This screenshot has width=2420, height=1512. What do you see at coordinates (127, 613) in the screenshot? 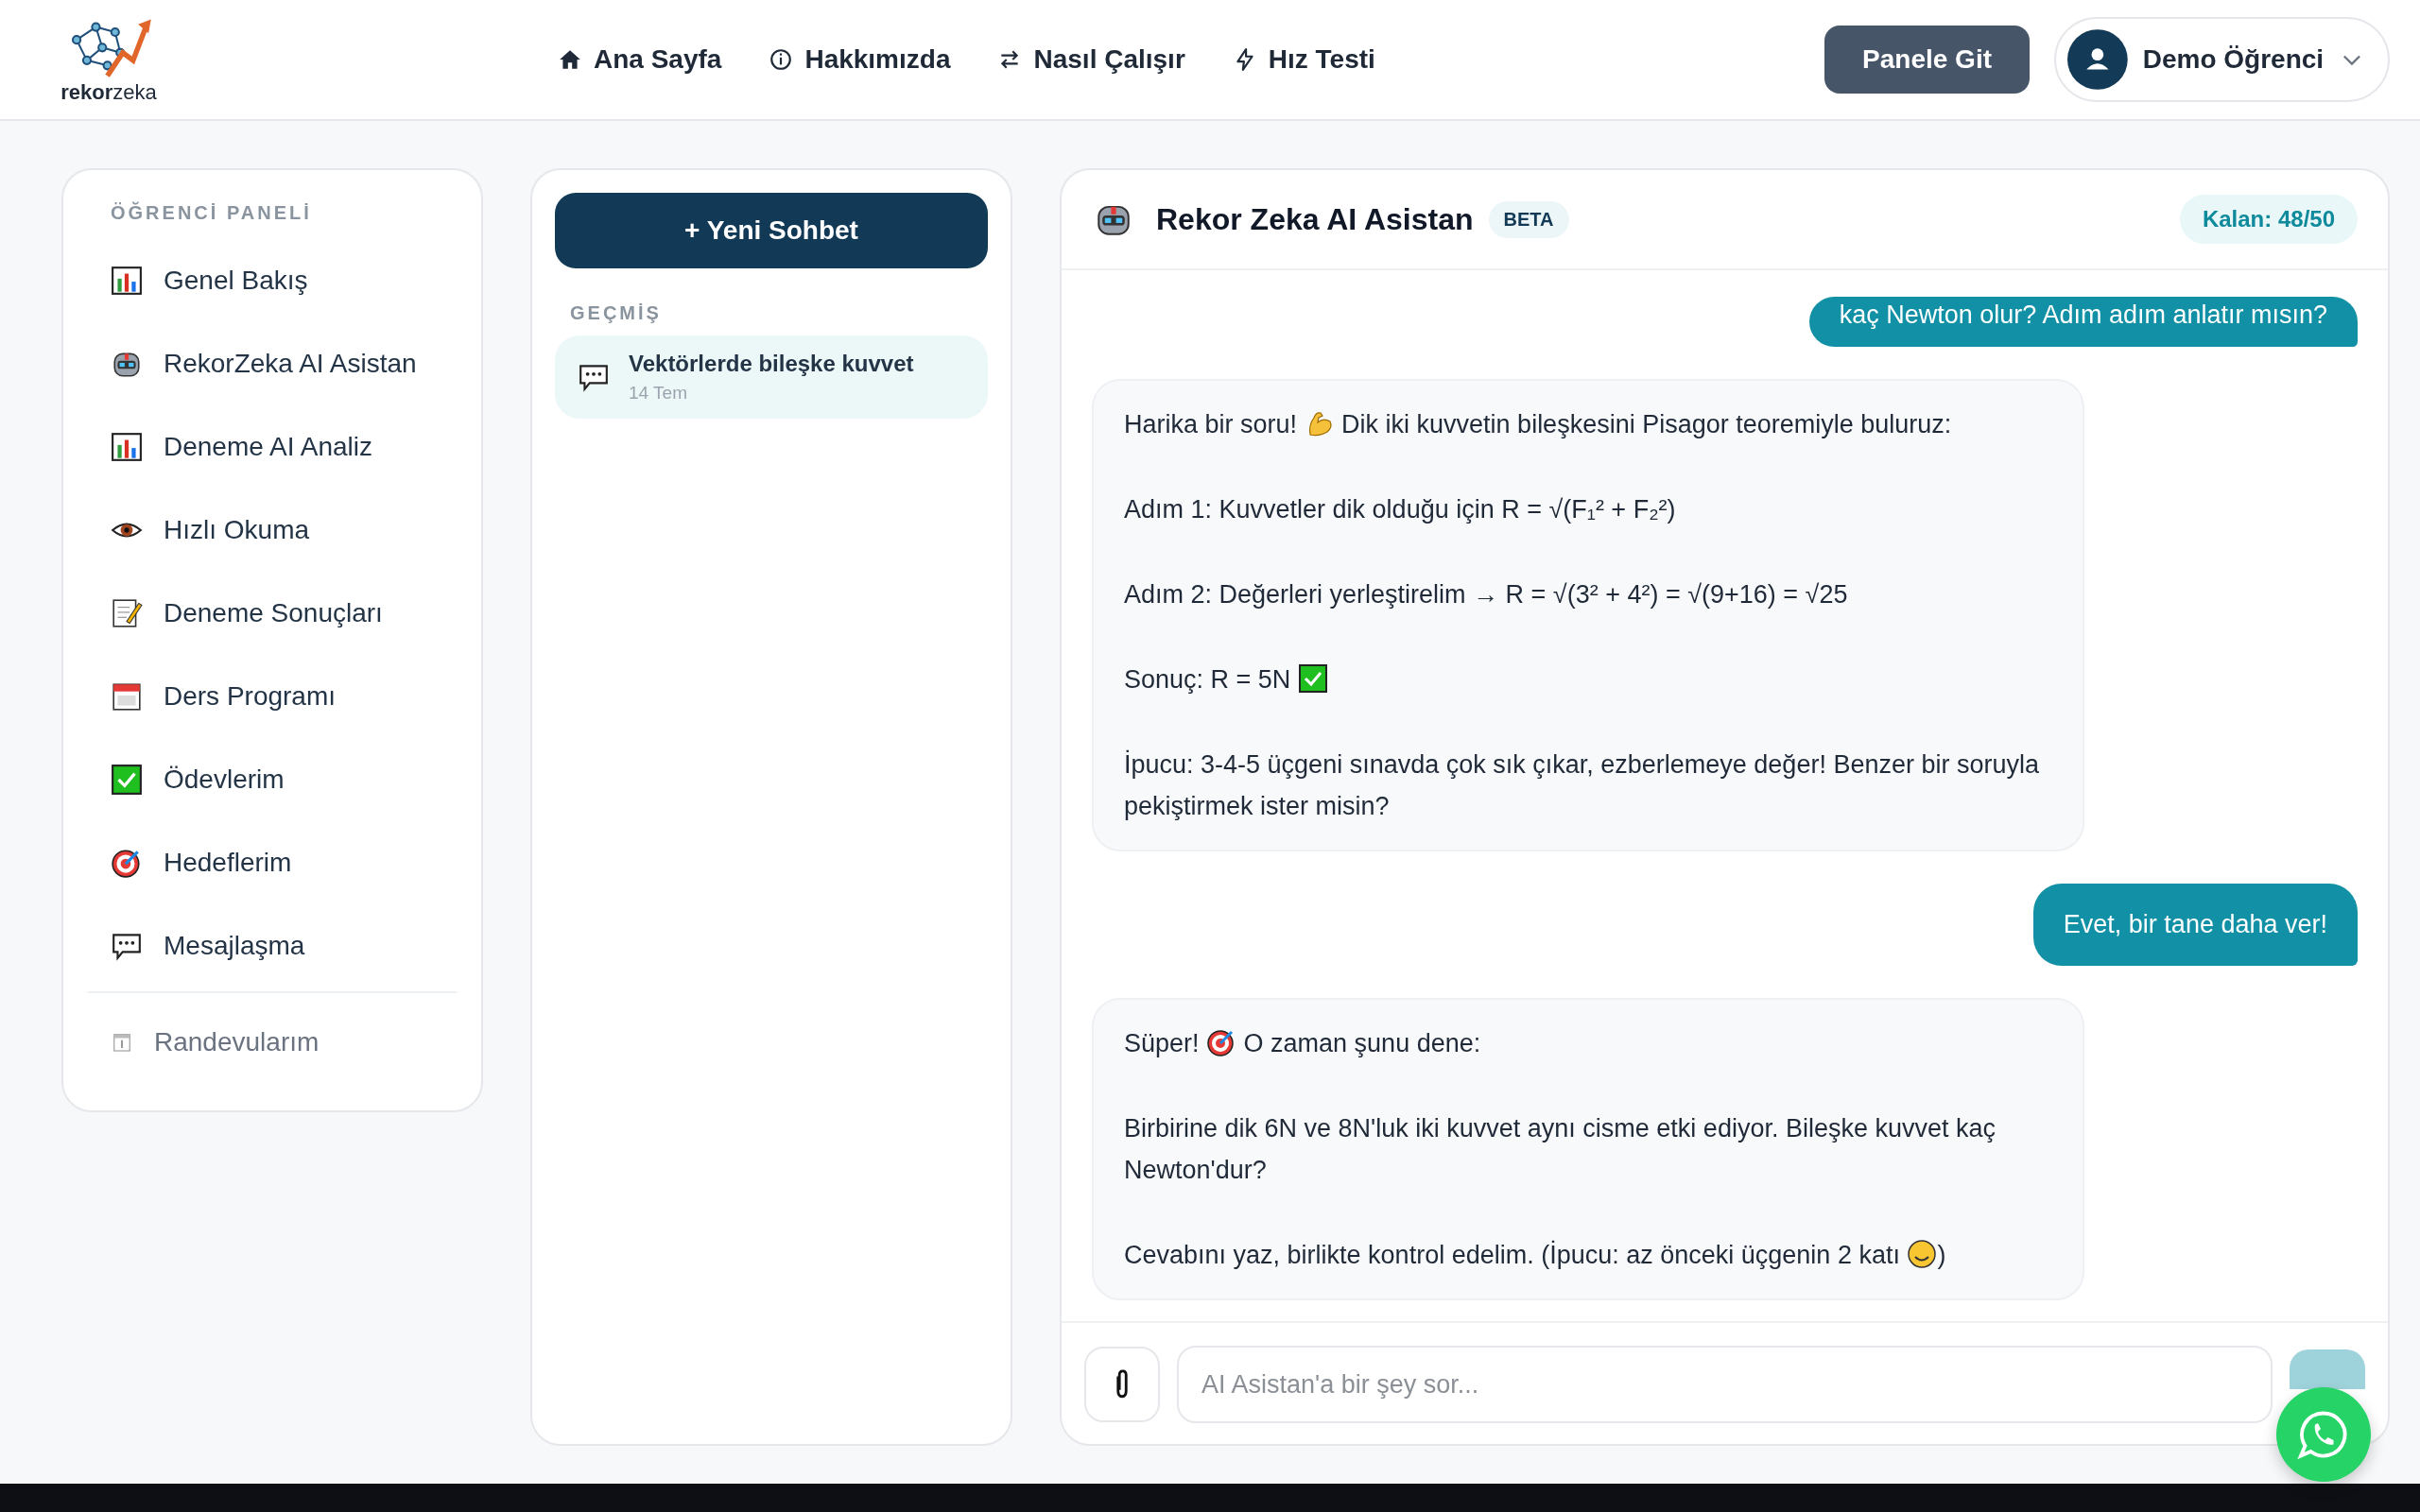
I see `memo-icon` at bounding box center [127, 613].